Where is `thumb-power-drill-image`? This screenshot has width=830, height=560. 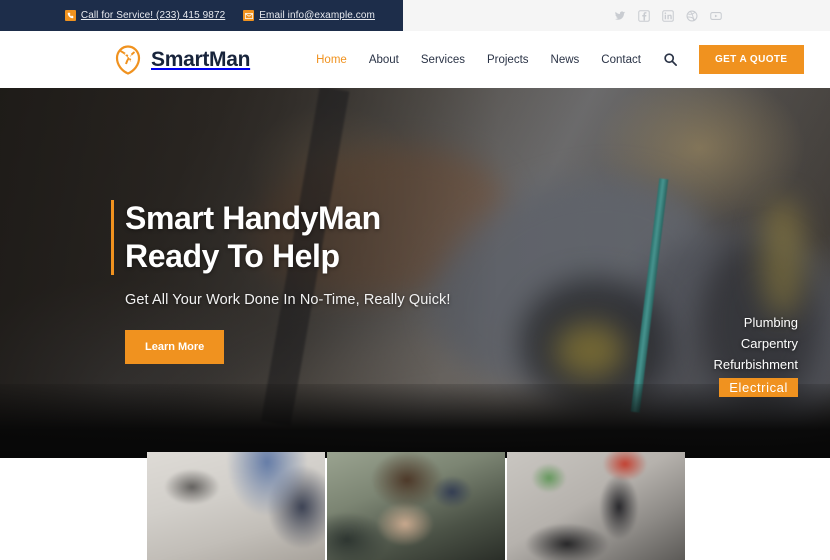 thumb-power-drill-image is located at coordinates (596, 506).